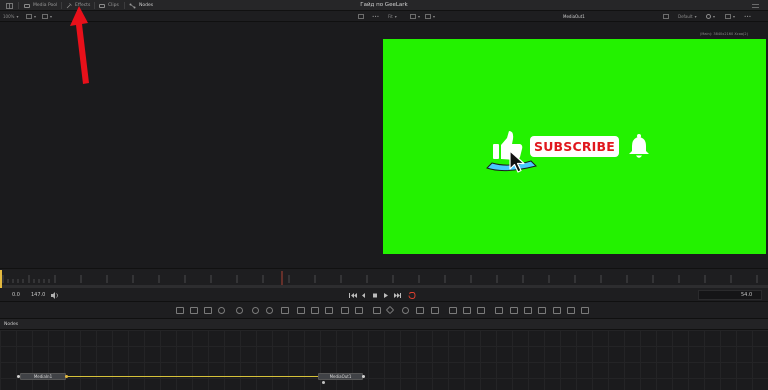 This screenshot has height=390, width=768. I want to click on left-viewer-option-1: ▾, so click(31, 16).